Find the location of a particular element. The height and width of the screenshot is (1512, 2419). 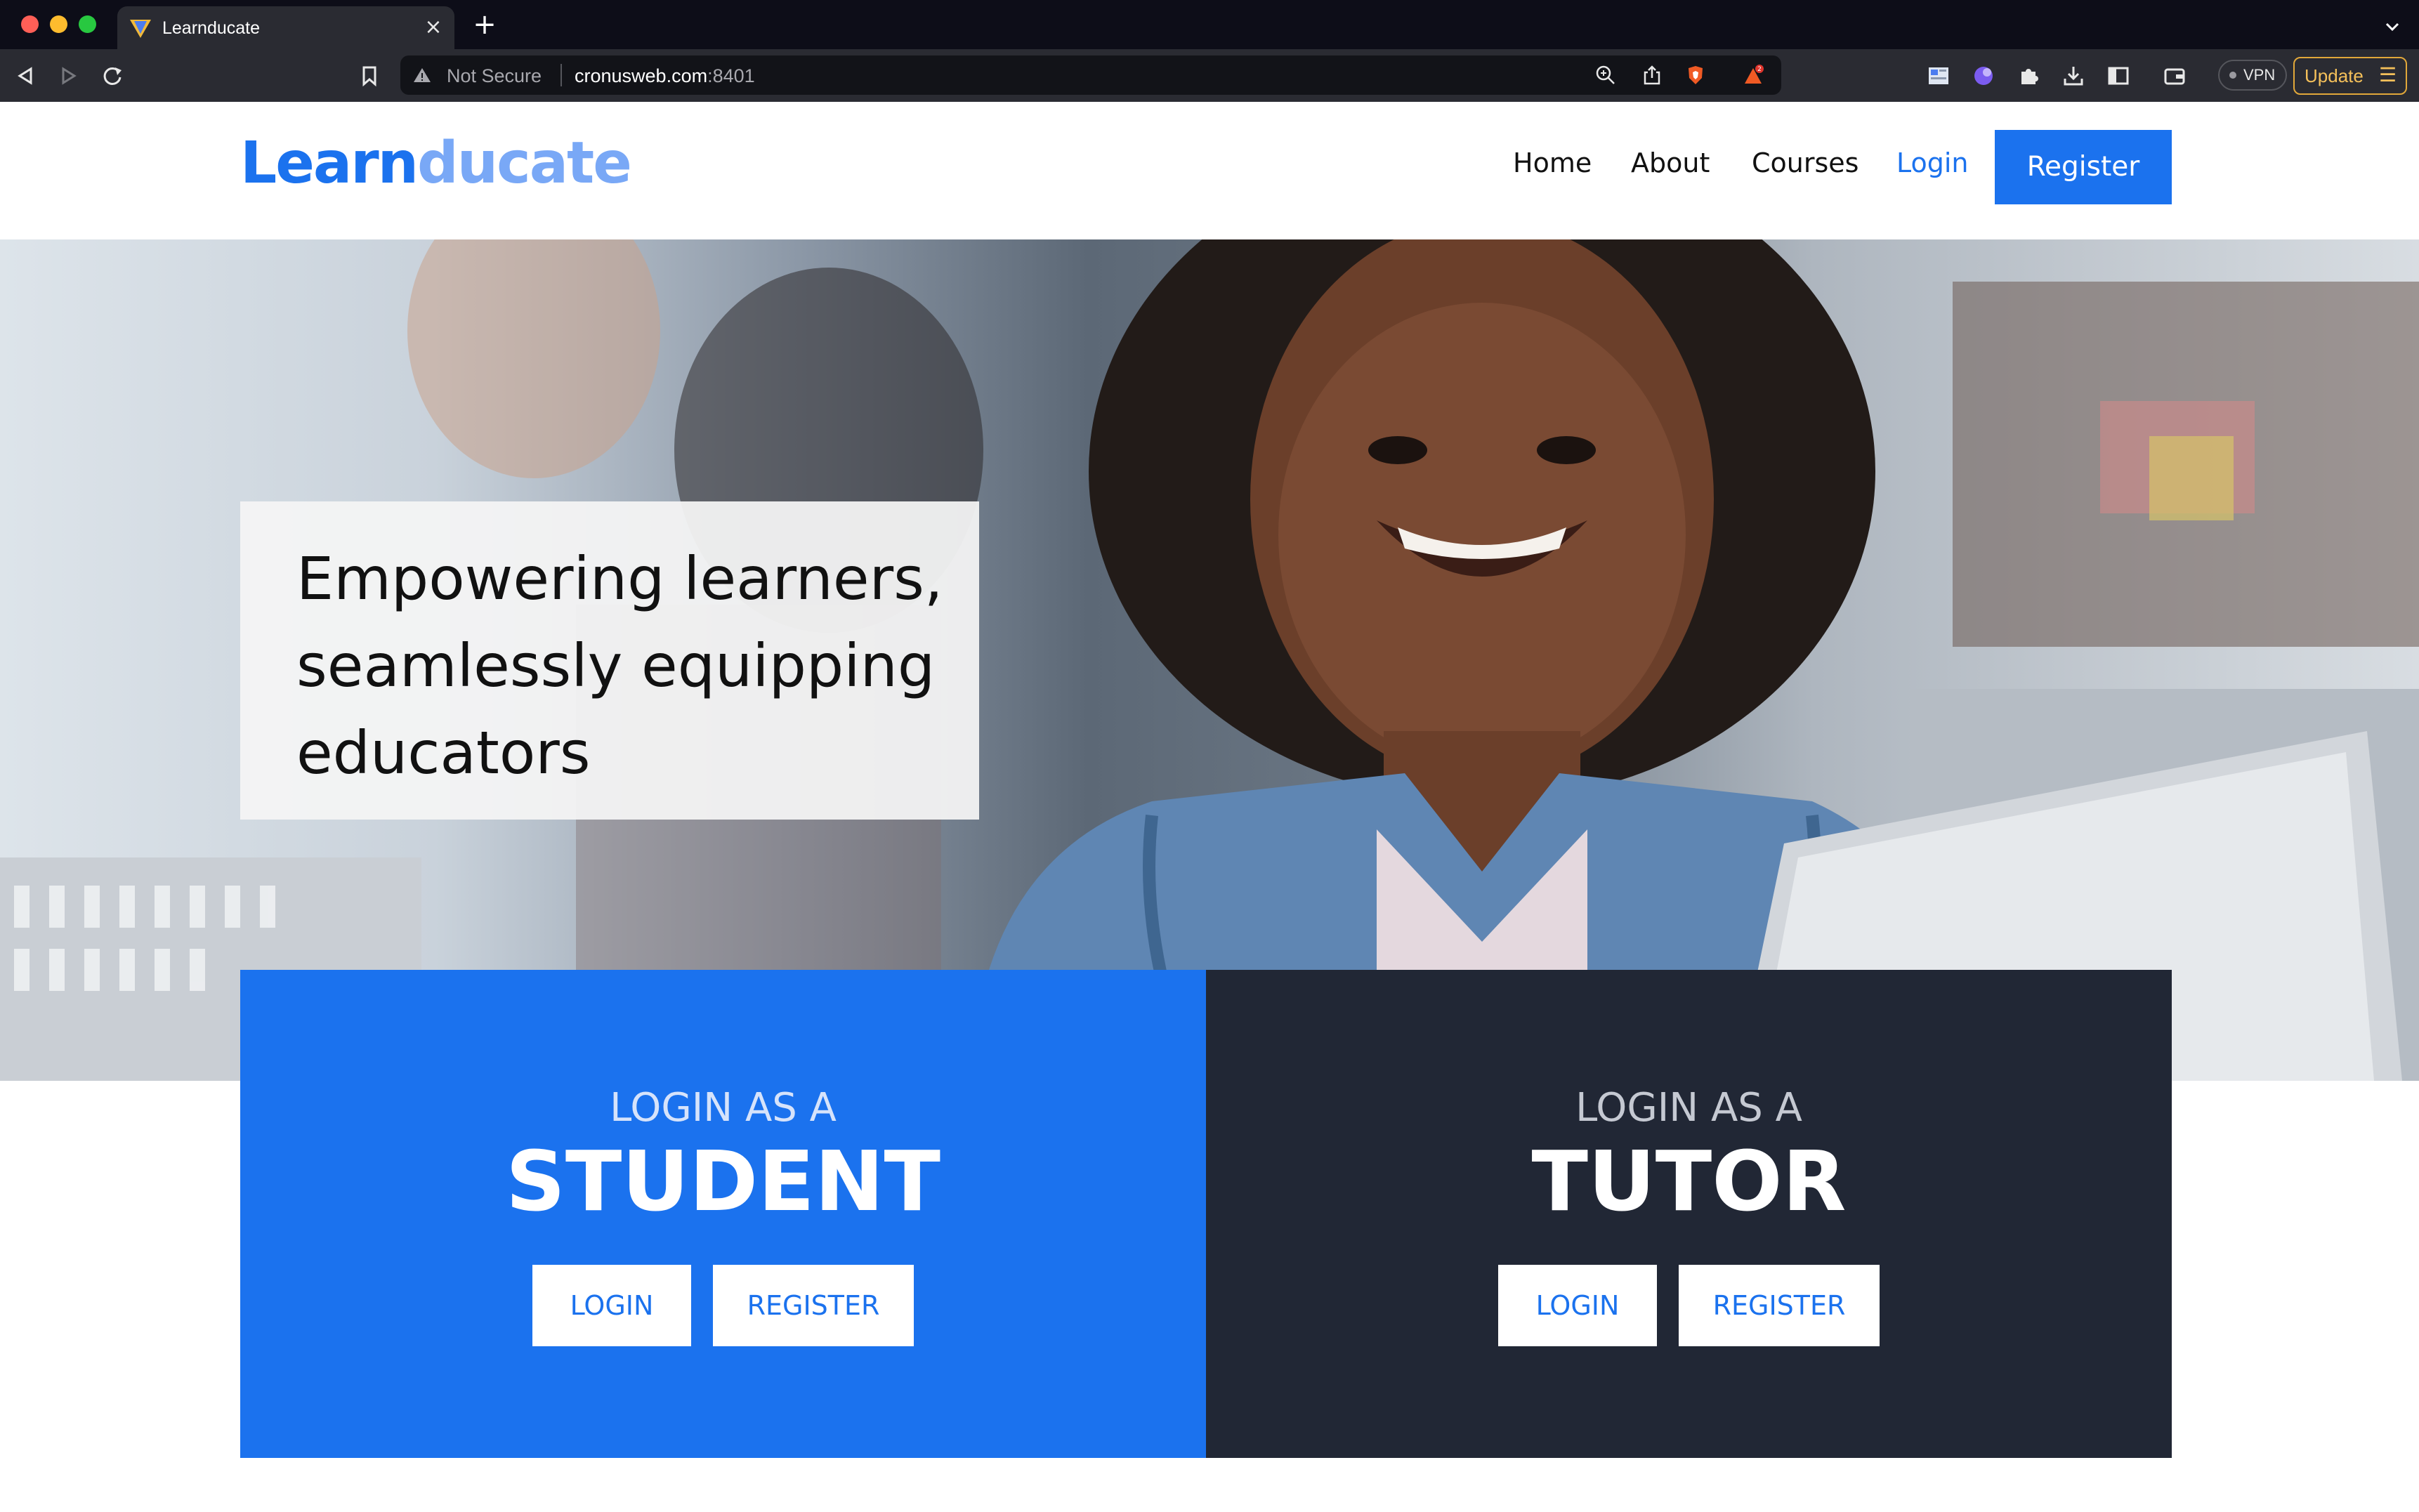

window-minimize-button is located at coordinates (58, 24).